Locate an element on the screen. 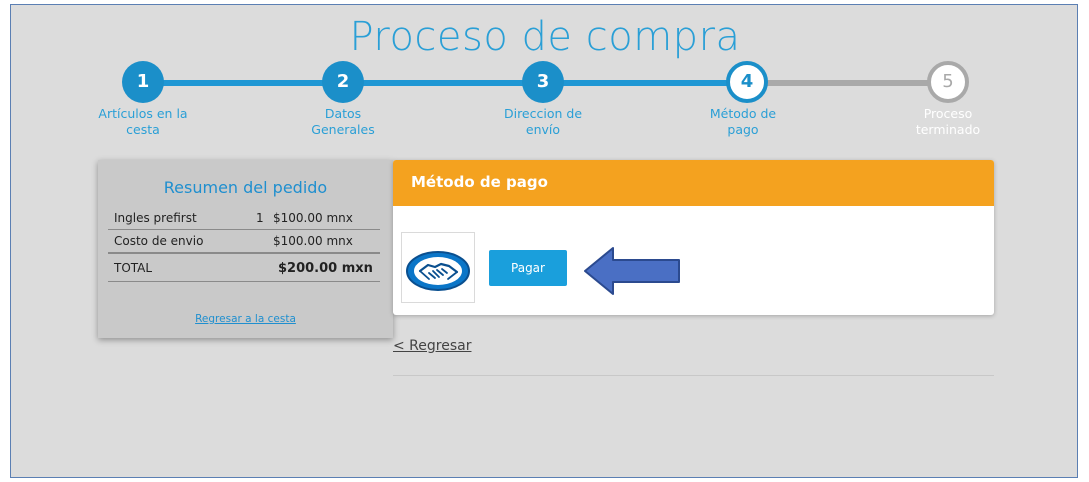 This screenshot has height=482, width=1089. payment-method-header: Método de pago is located at coordinates (693, 183).